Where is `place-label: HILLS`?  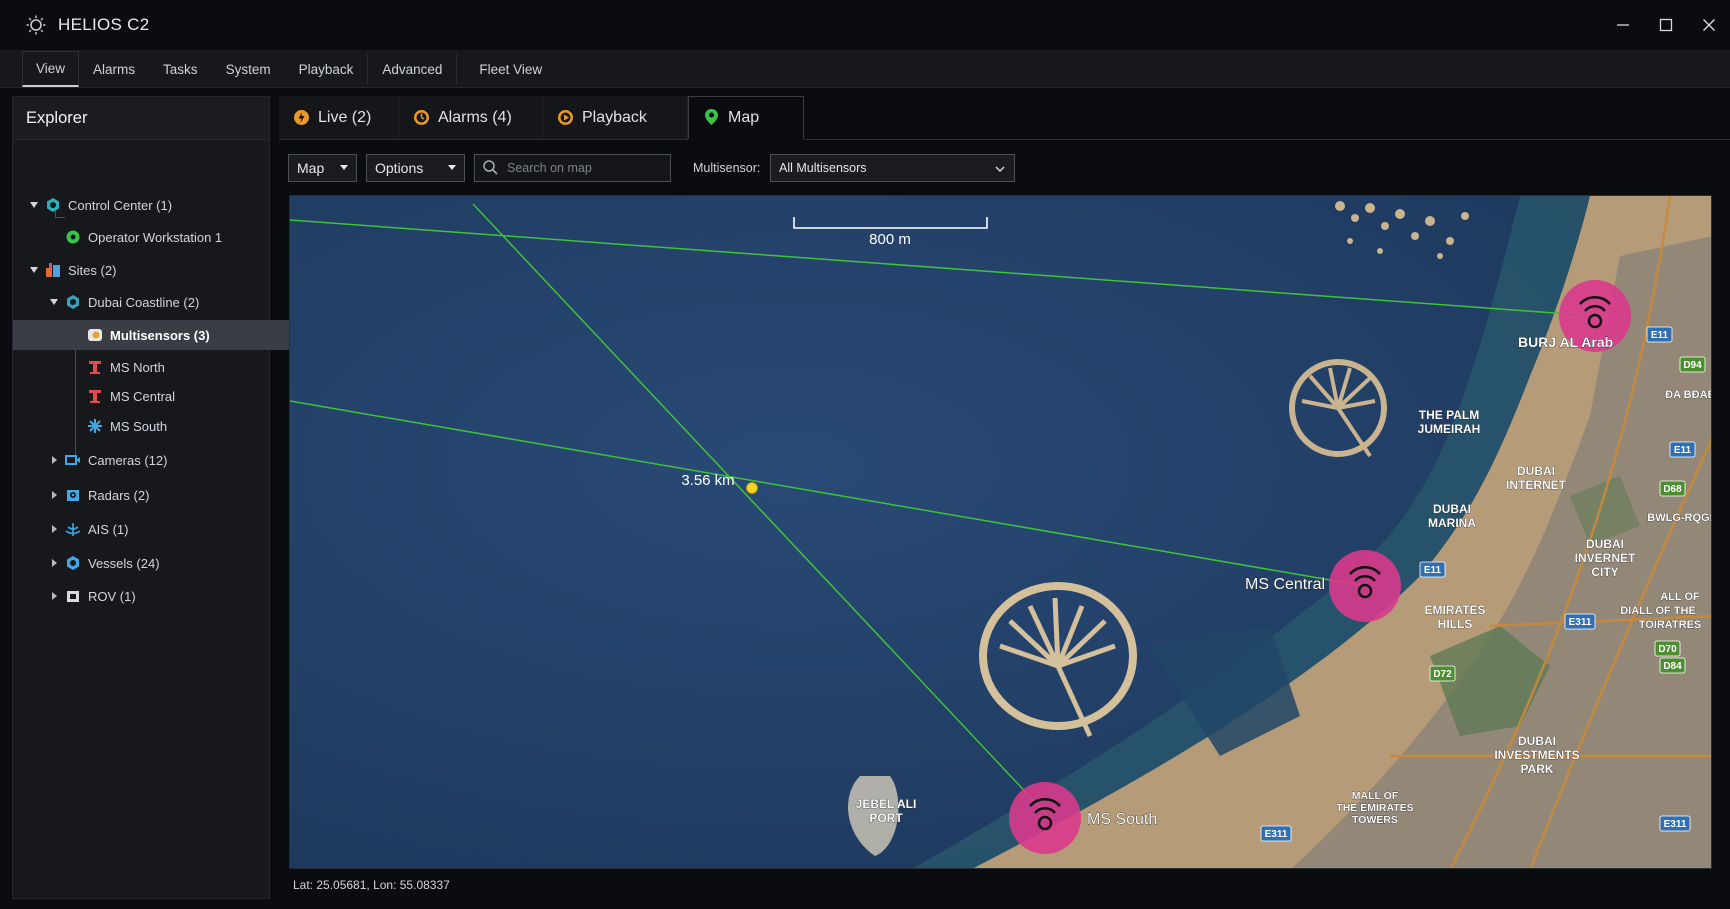
place-label: HILLS is located at coordinates (1455, 624).